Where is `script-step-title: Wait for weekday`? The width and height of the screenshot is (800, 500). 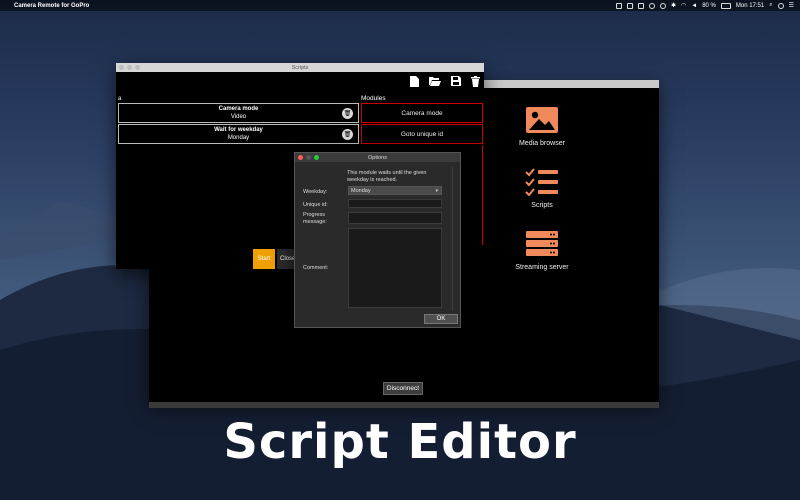
script-step-title: Wait for weekday is located at coordinates (238, 130).